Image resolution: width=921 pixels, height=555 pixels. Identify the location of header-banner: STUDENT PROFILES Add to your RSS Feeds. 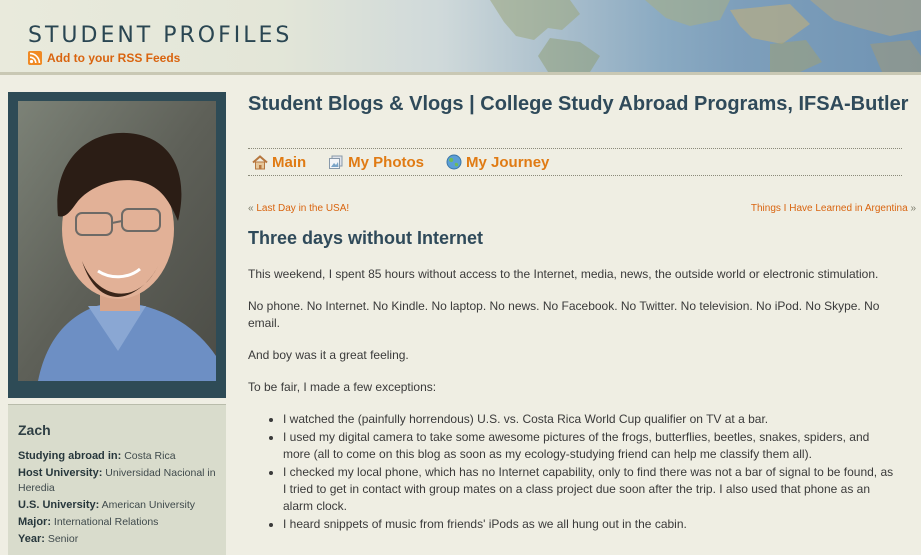
(460, 37).